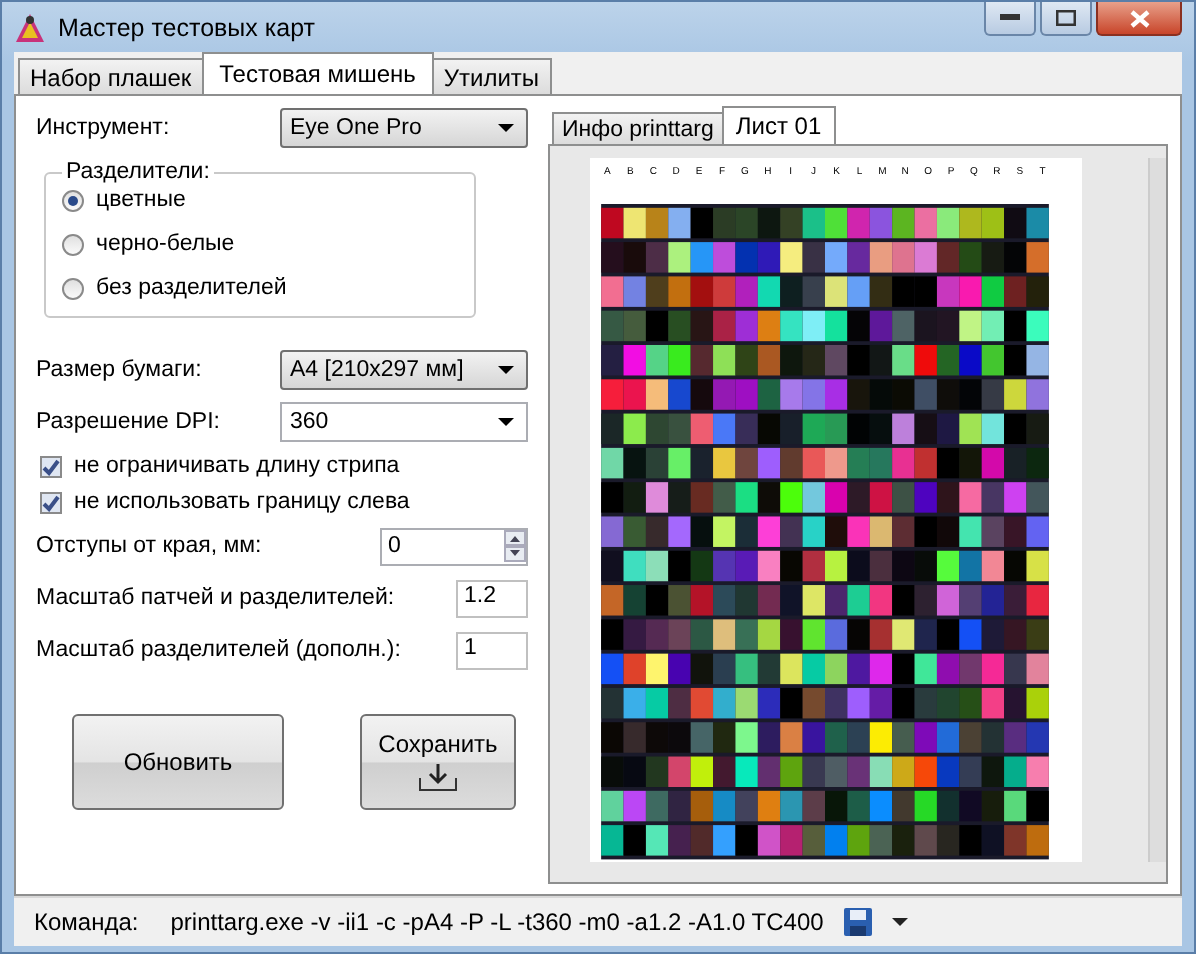 The height and width of the screenshot is (954, 1196). I want to click on checkbox-option: не использовать границу слева, so click(282, 502).